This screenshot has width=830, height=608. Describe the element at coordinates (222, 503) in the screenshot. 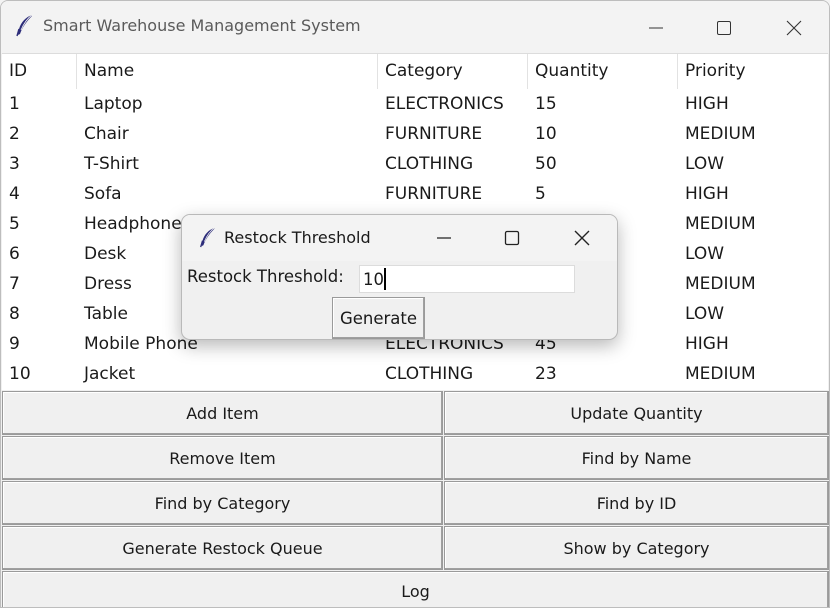

I see `find-by-category-button: Find by Category` at that location.